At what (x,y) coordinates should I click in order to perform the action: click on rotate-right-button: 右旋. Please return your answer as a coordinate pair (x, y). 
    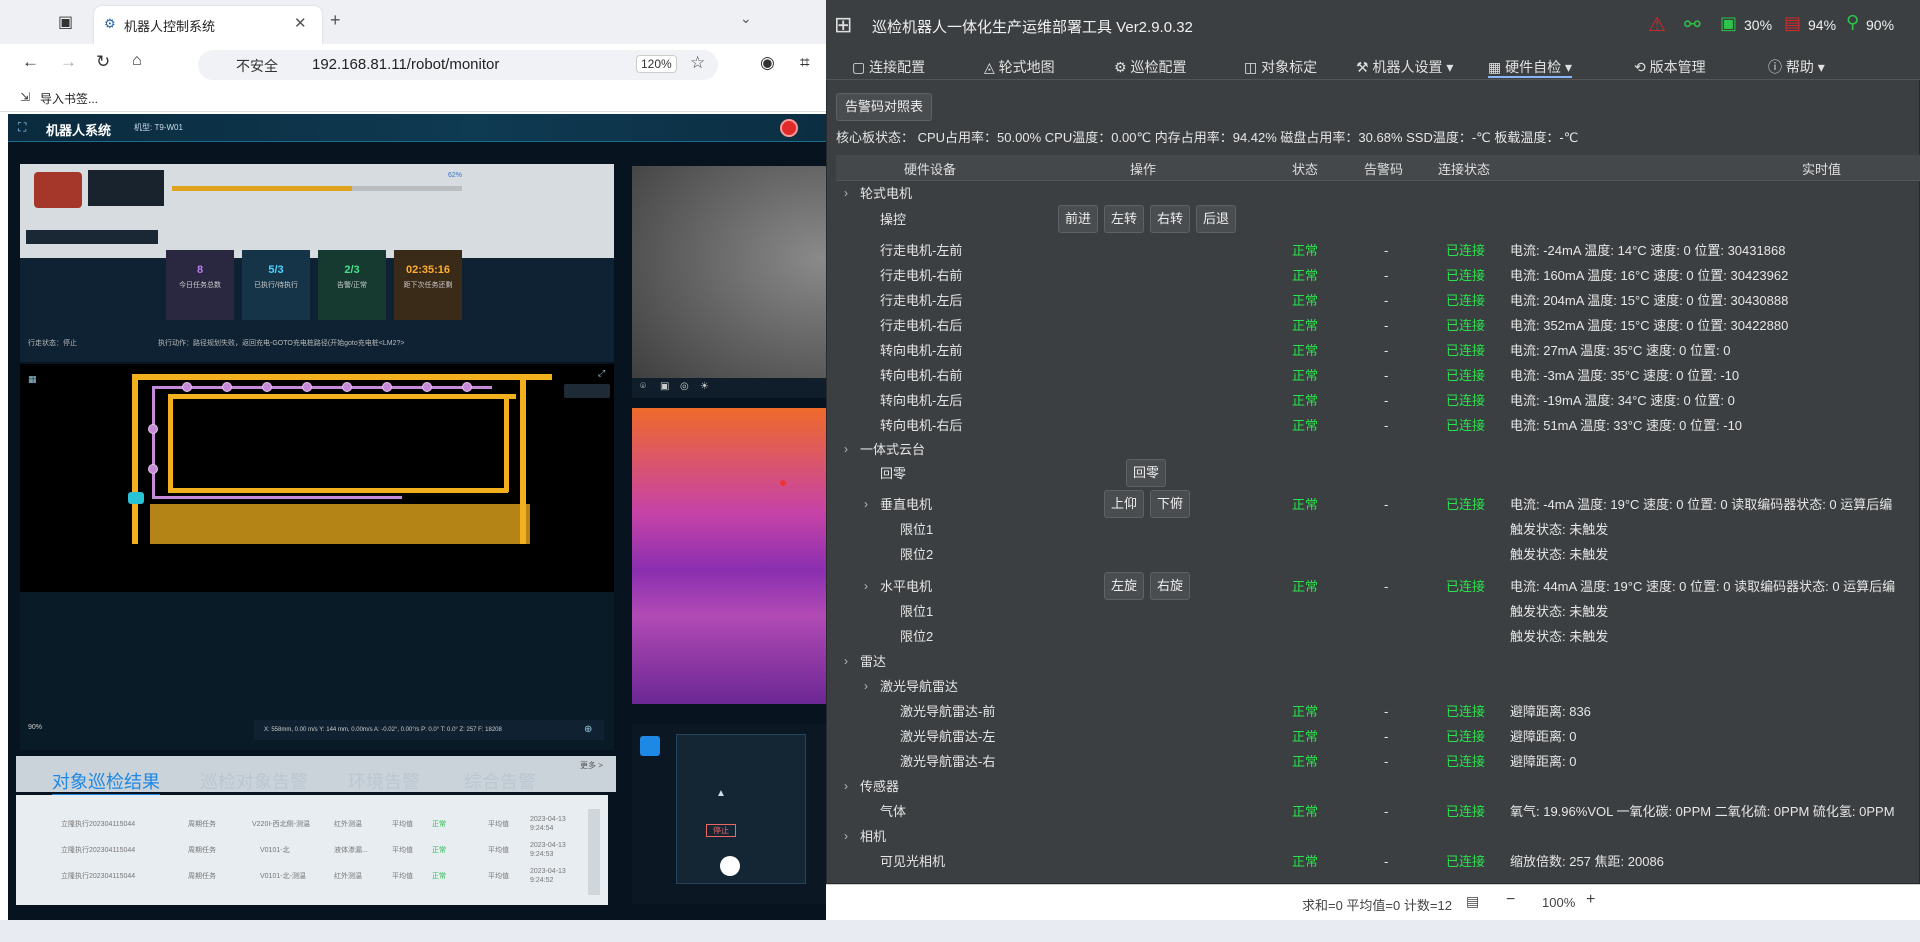
    Looking at the image, I should click on (1170, 586).